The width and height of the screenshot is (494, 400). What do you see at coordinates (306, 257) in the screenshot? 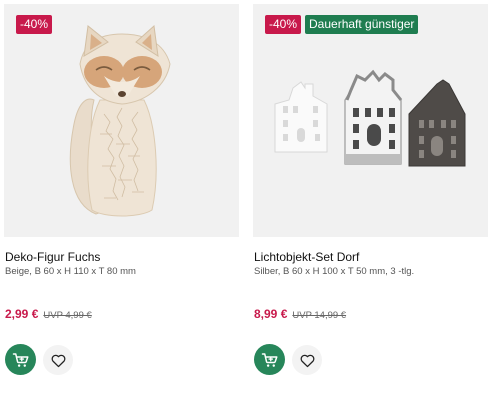
I see `product-title: Lichtobjekt-Set Dorf` at bounding box center [306, 257].